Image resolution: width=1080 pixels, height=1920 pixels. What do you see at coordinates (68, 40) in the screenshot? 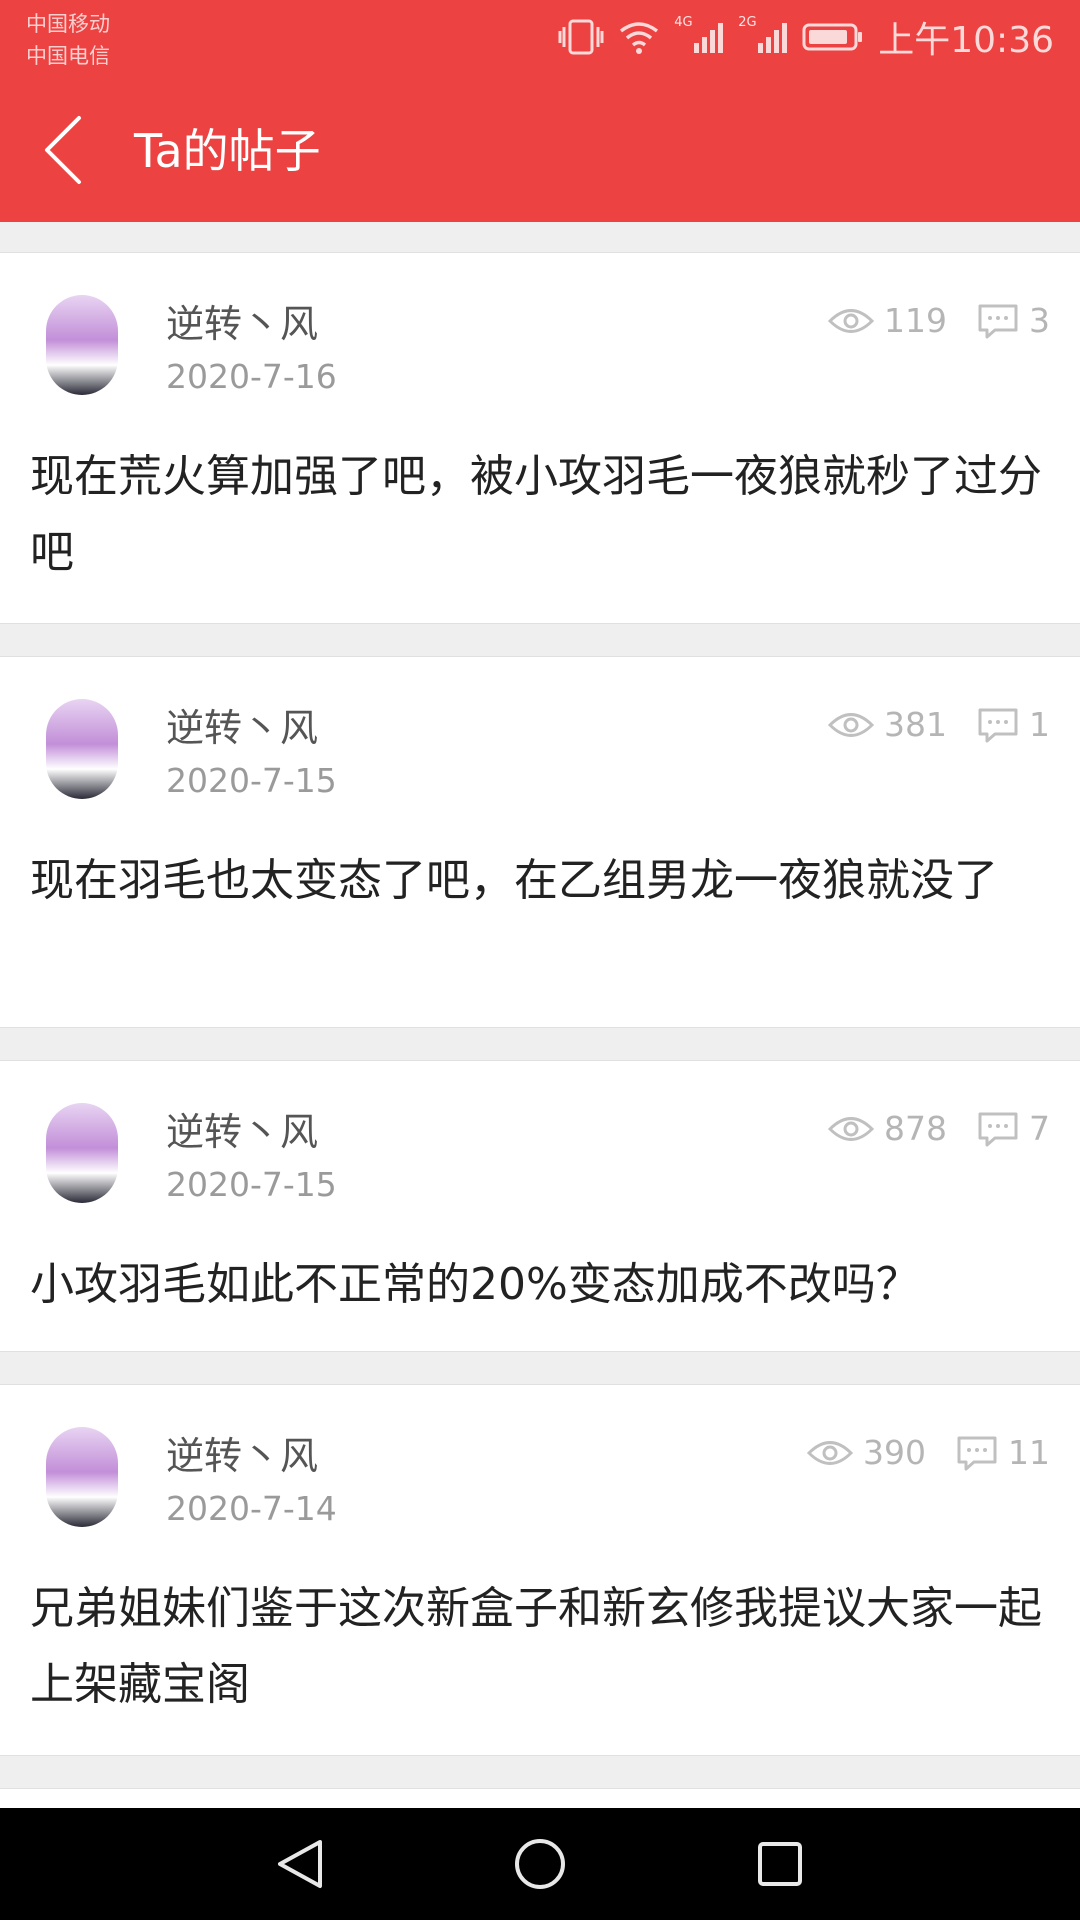
I see `carrier-info: 中国移动 中国电信` at bounding box center [68, 40].